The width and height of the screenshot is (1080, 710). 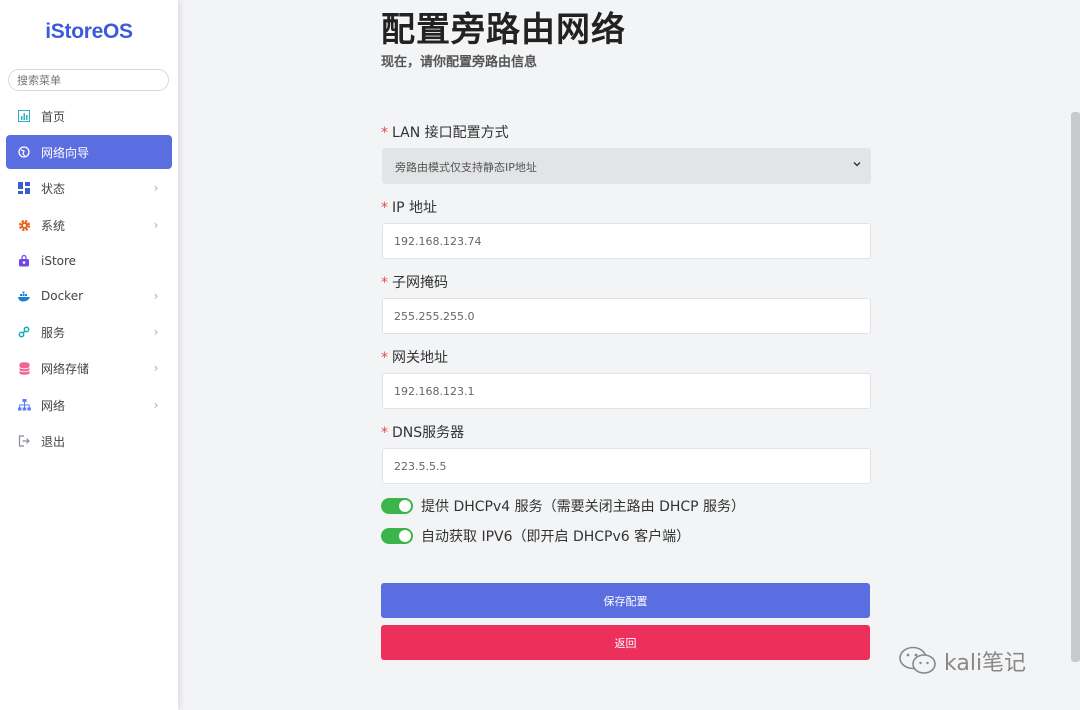 What do you see at coordinates (53, 332) in the screenshot?
I see `sidebar-item-label: 服务` at bounding box center [53, 332].